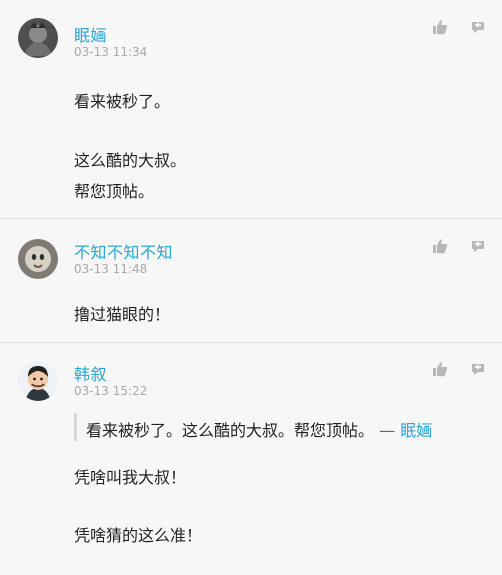 The width and height of the screenshot is (502, 575). What do you see at coordinates (130, 160) in the screenshot?
I see `comment-text: 这么酷的大叔。` at bounding box center [130, 160].